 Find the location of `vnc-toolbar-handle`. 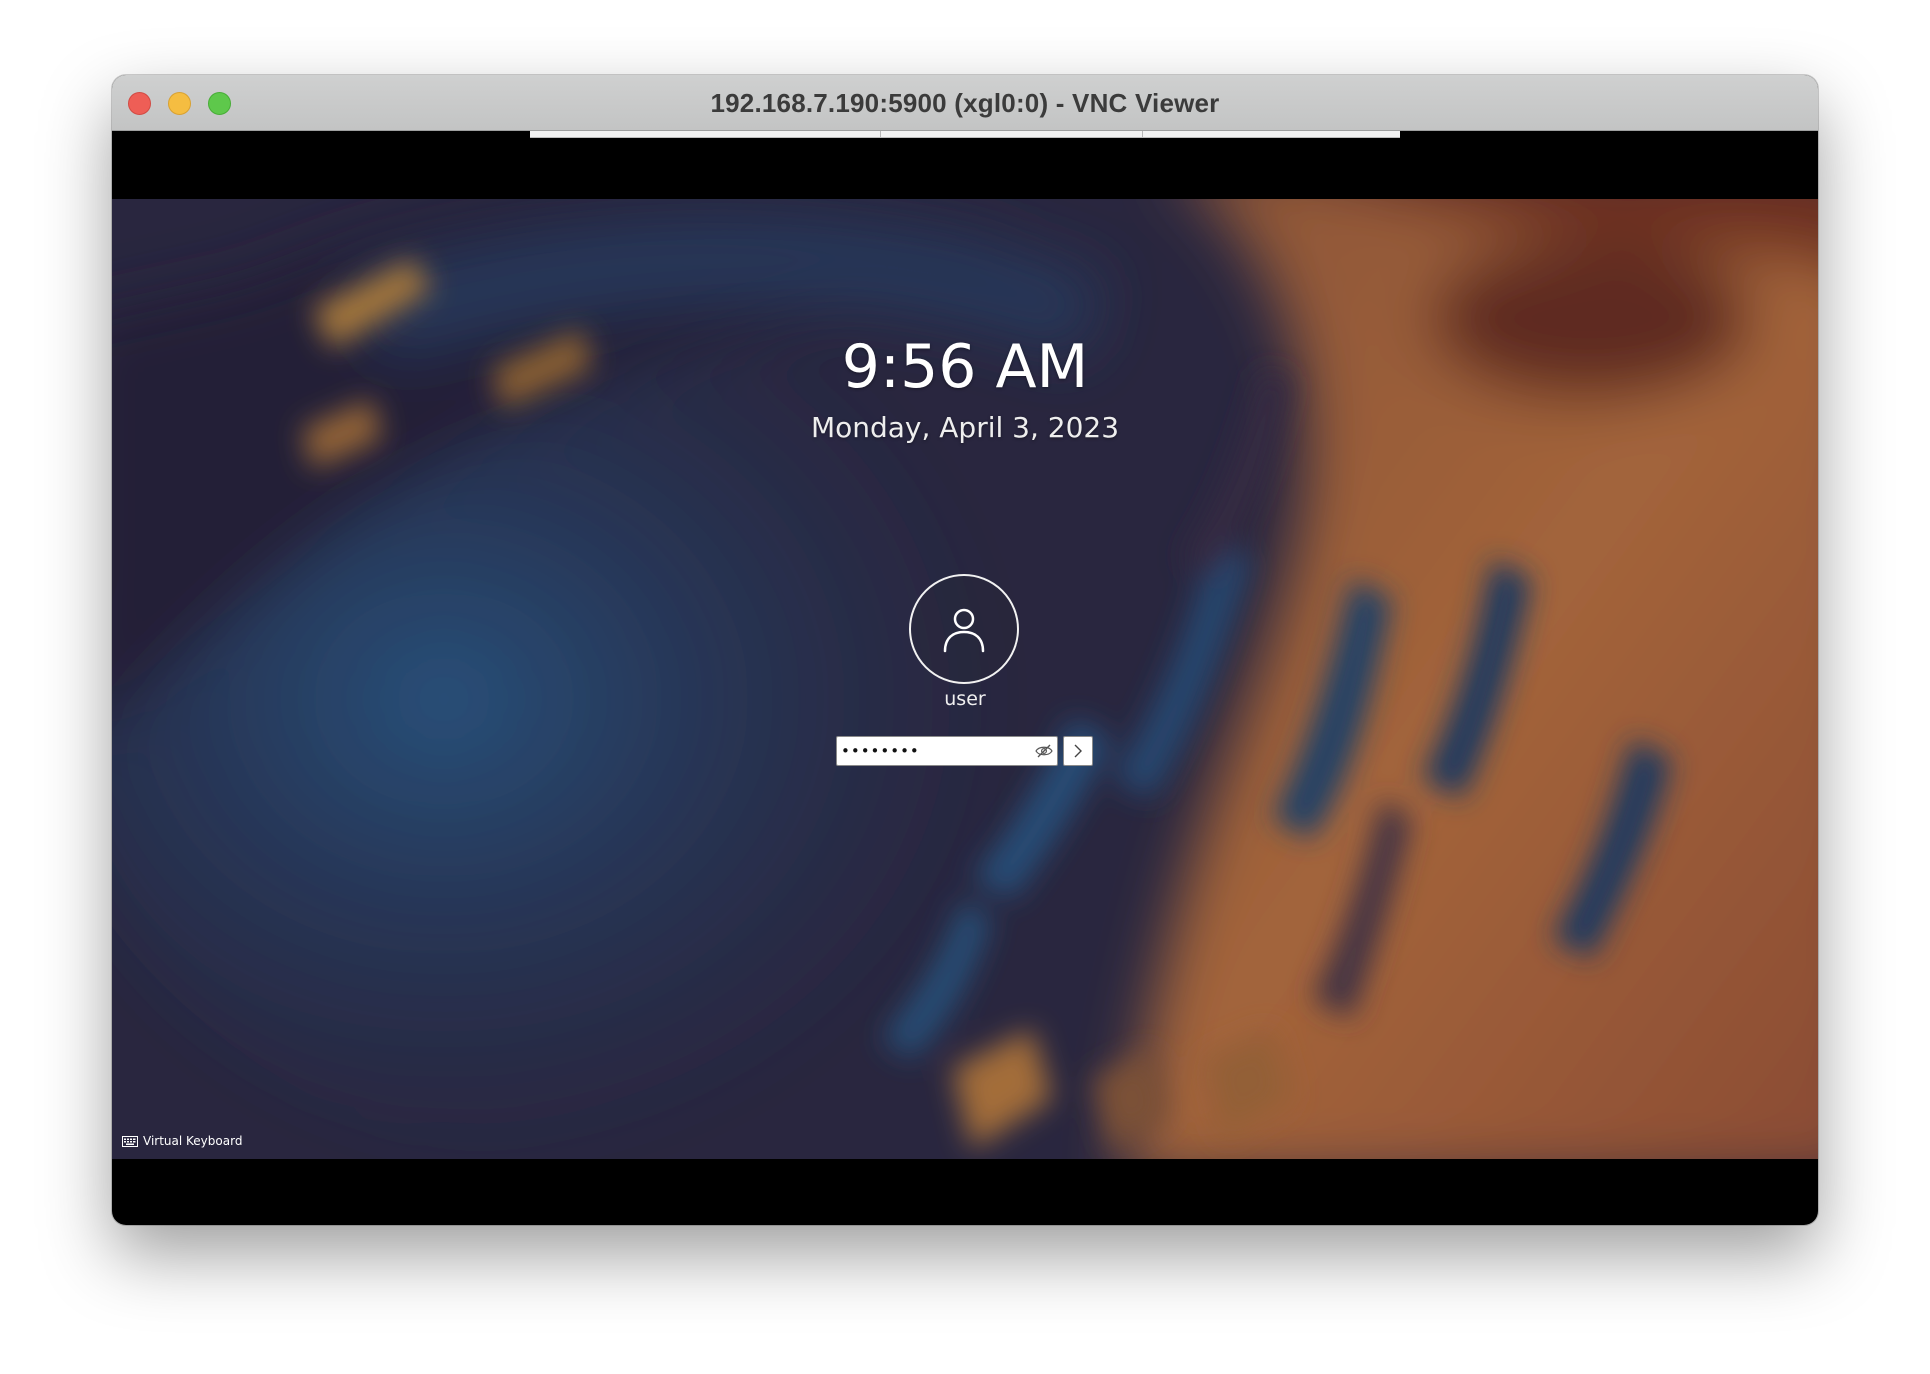

vnc-toolbar-handle is located at coordinates (965, 134).